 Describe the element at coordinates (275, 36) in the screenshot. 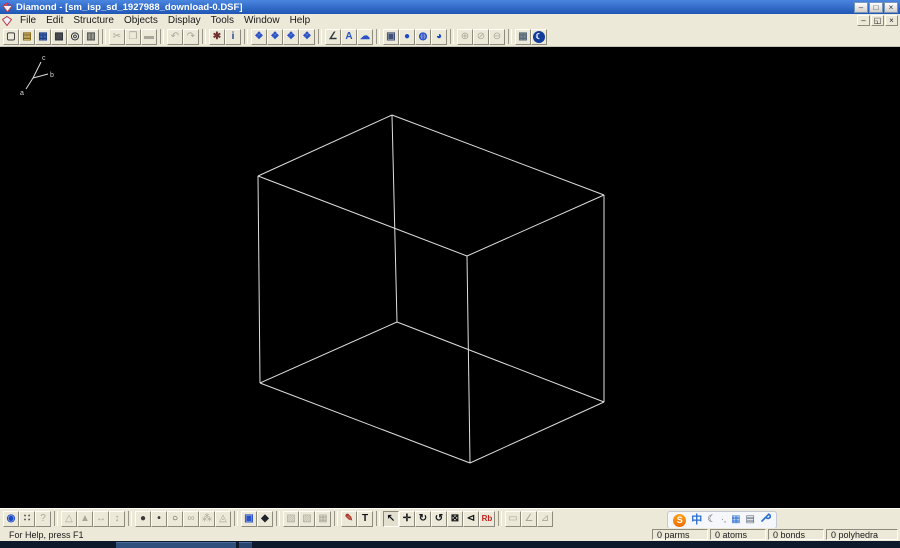

I see `structure-grow-button: ❖` at that location.